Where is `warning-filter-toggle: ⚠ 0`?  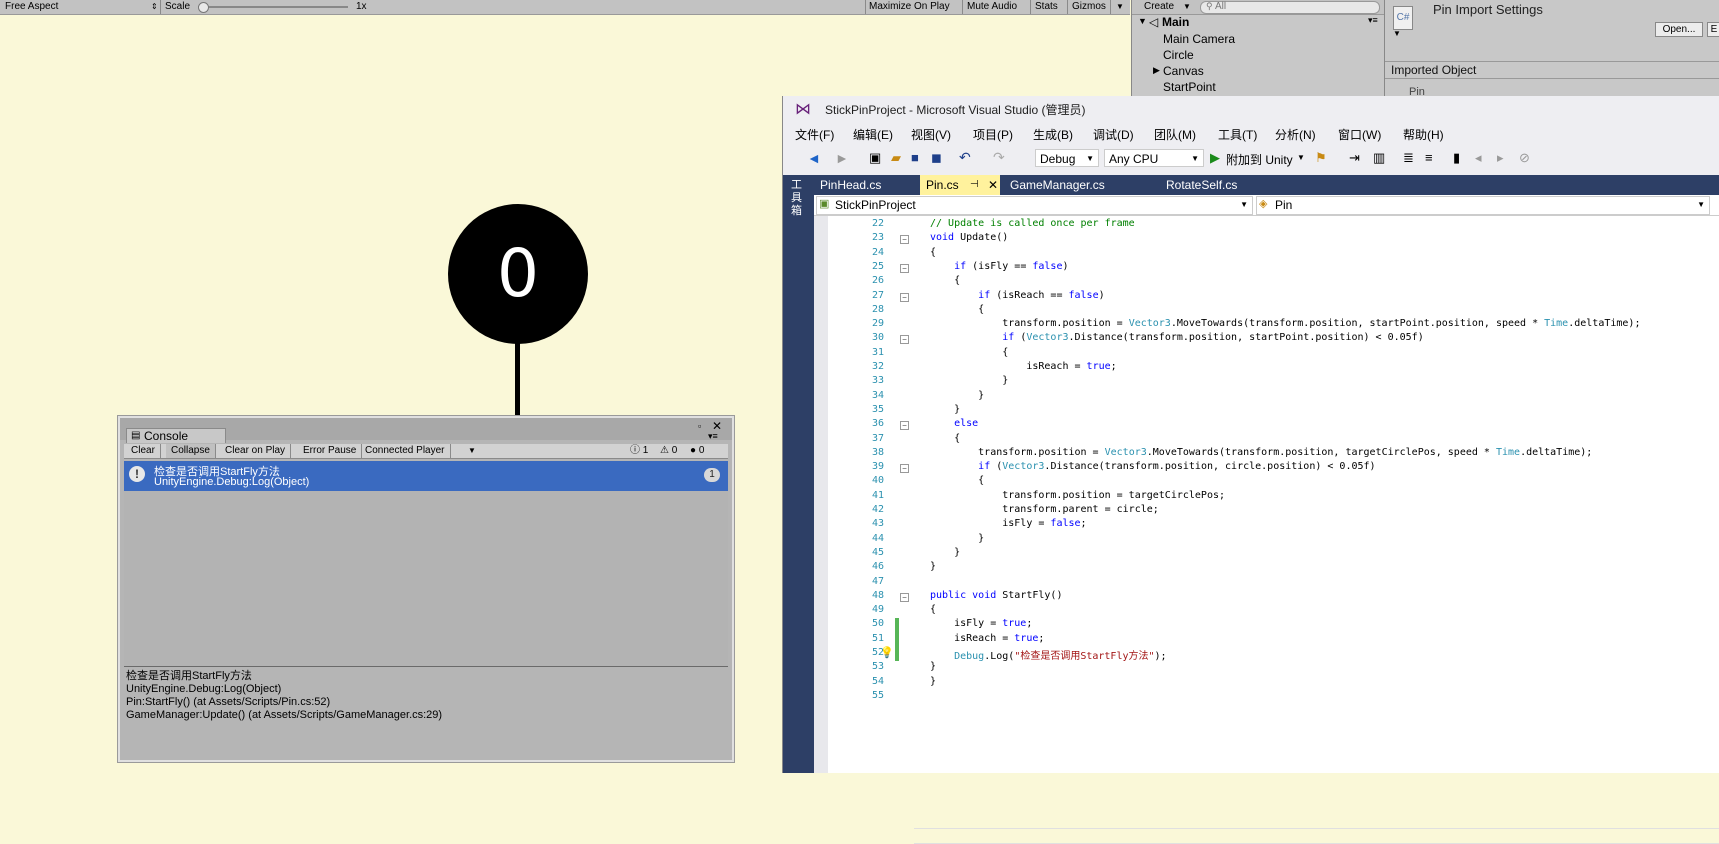 warning-filter-toggle: ⚠ 0 is located at coordinates (668, 451).